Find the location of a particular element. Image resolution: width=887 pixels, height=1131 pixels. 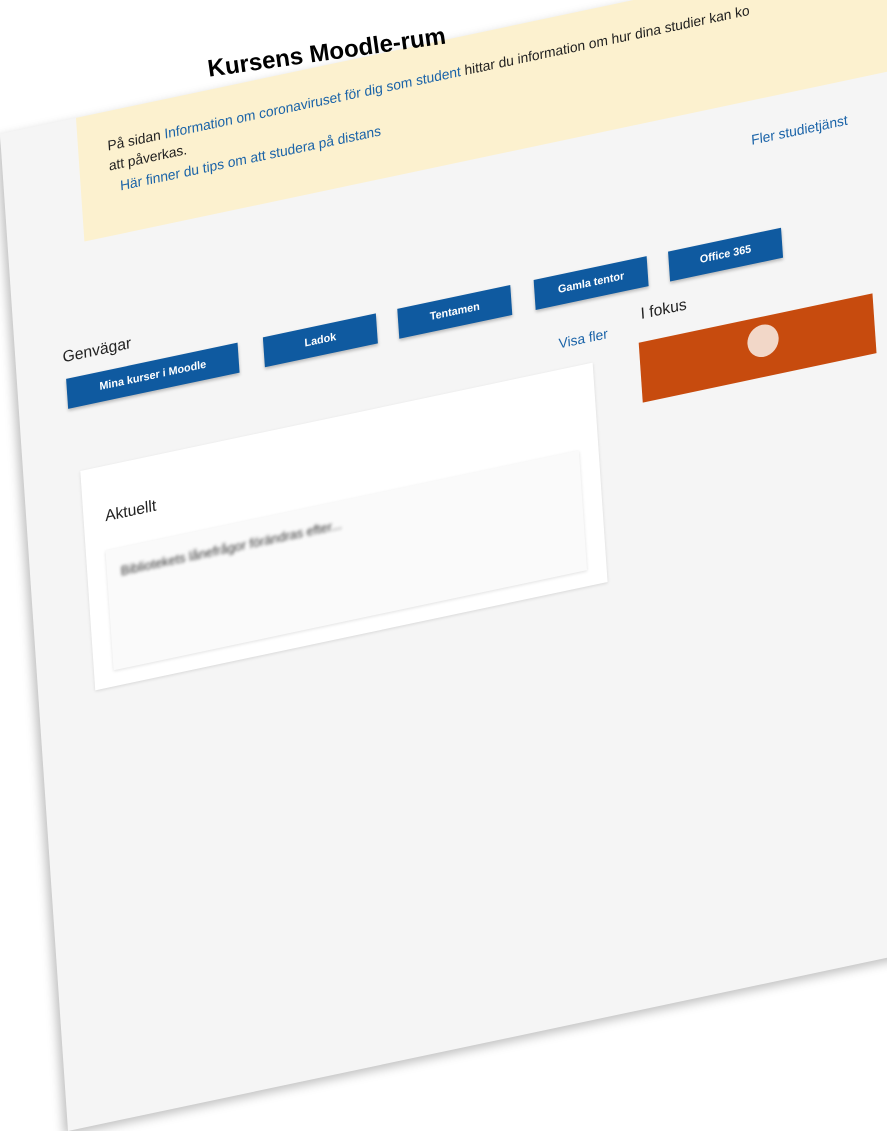

focus-title: I fokus is located at coordinates (664, 310).